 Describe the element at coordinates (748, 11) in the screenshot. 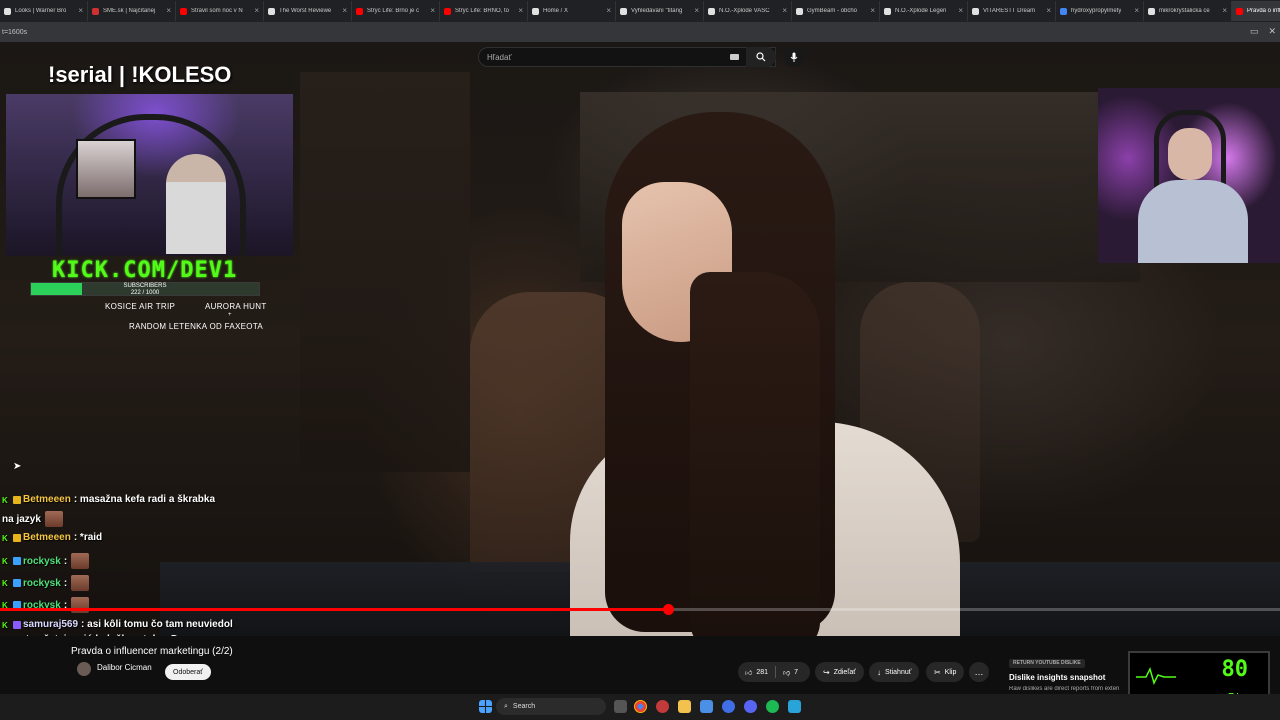

I see `browser-tab: N.O.-Xplode VASC ×` at that location.